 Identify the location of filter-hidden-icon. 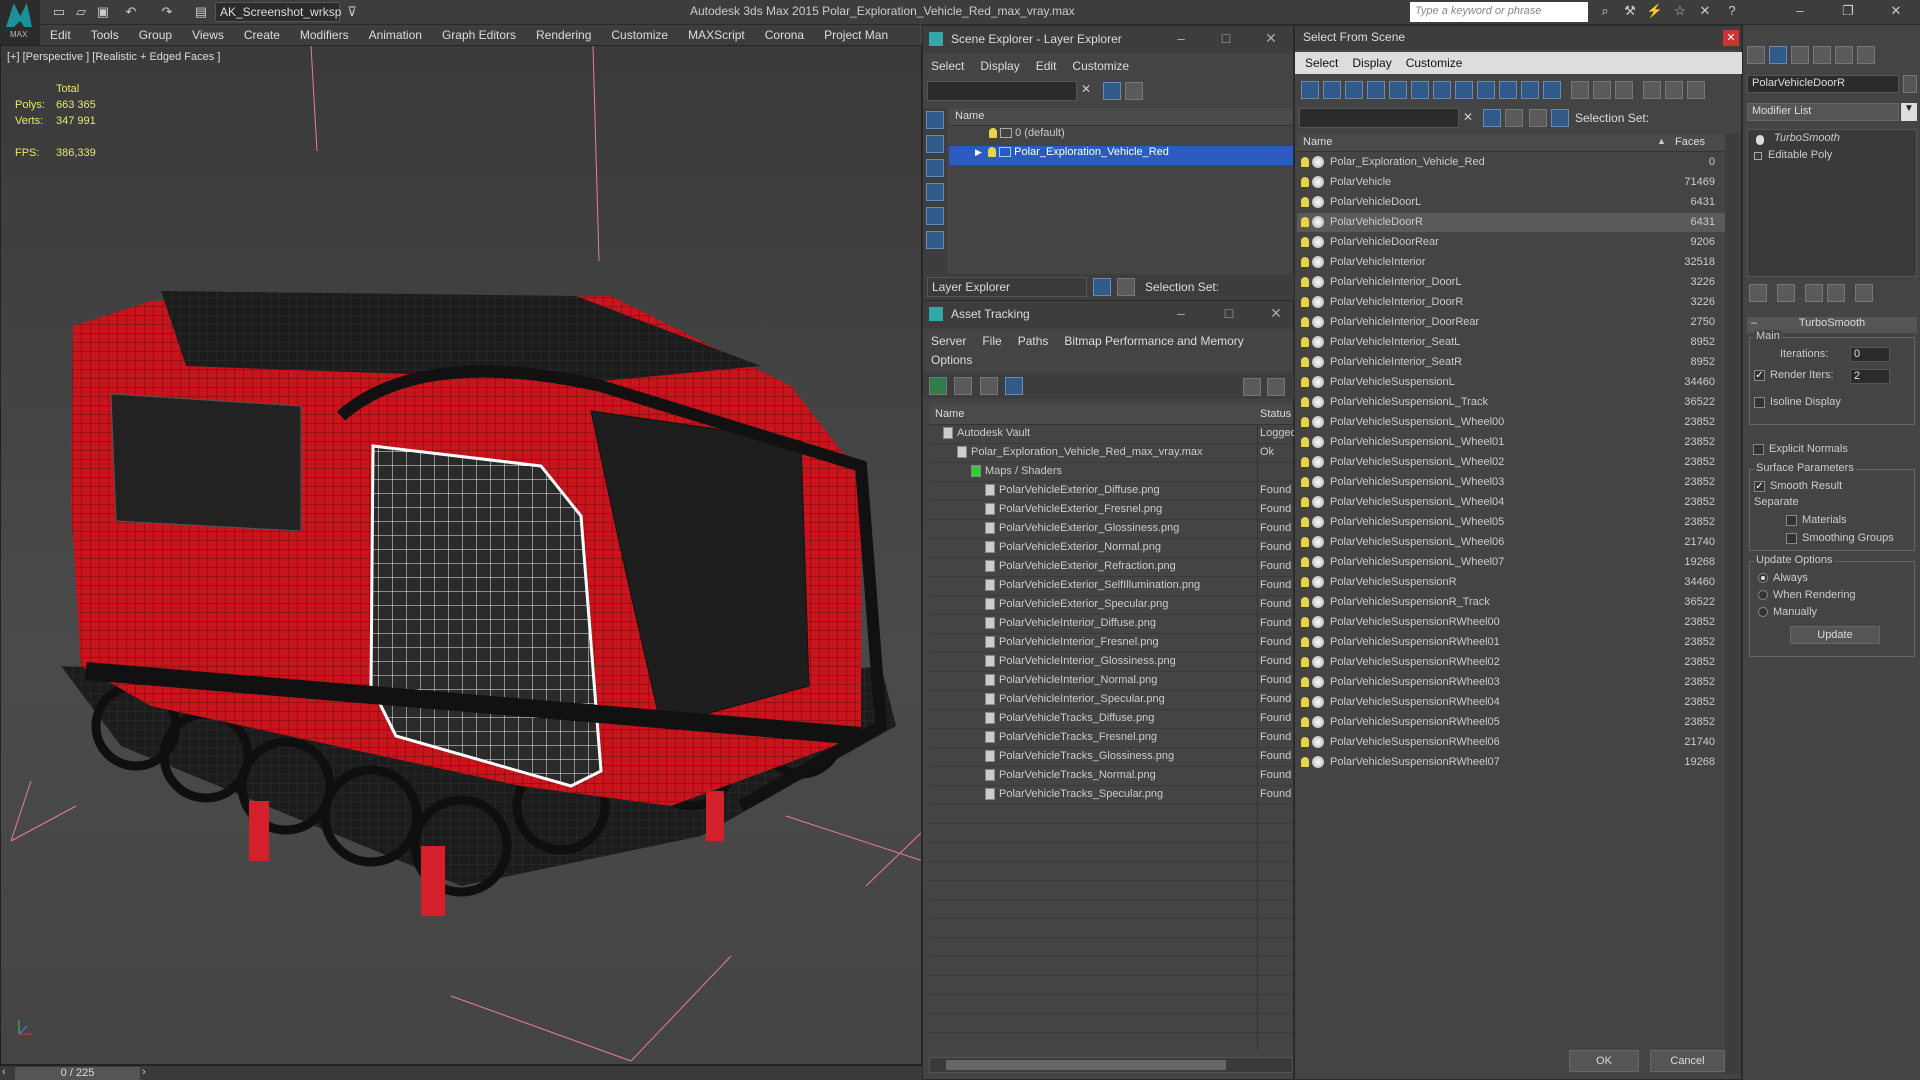
(1552, 90).